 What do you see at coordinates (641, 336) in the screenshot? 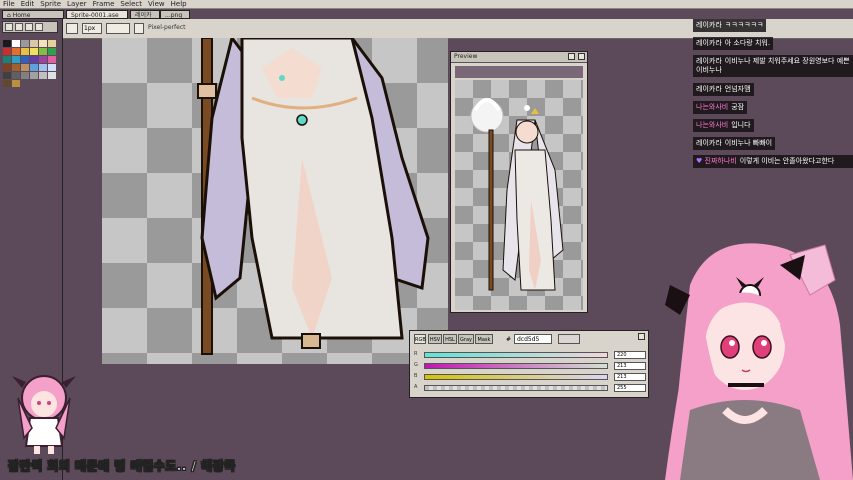
I see `color-panel-close-icon` at bounding box center [641, 336].